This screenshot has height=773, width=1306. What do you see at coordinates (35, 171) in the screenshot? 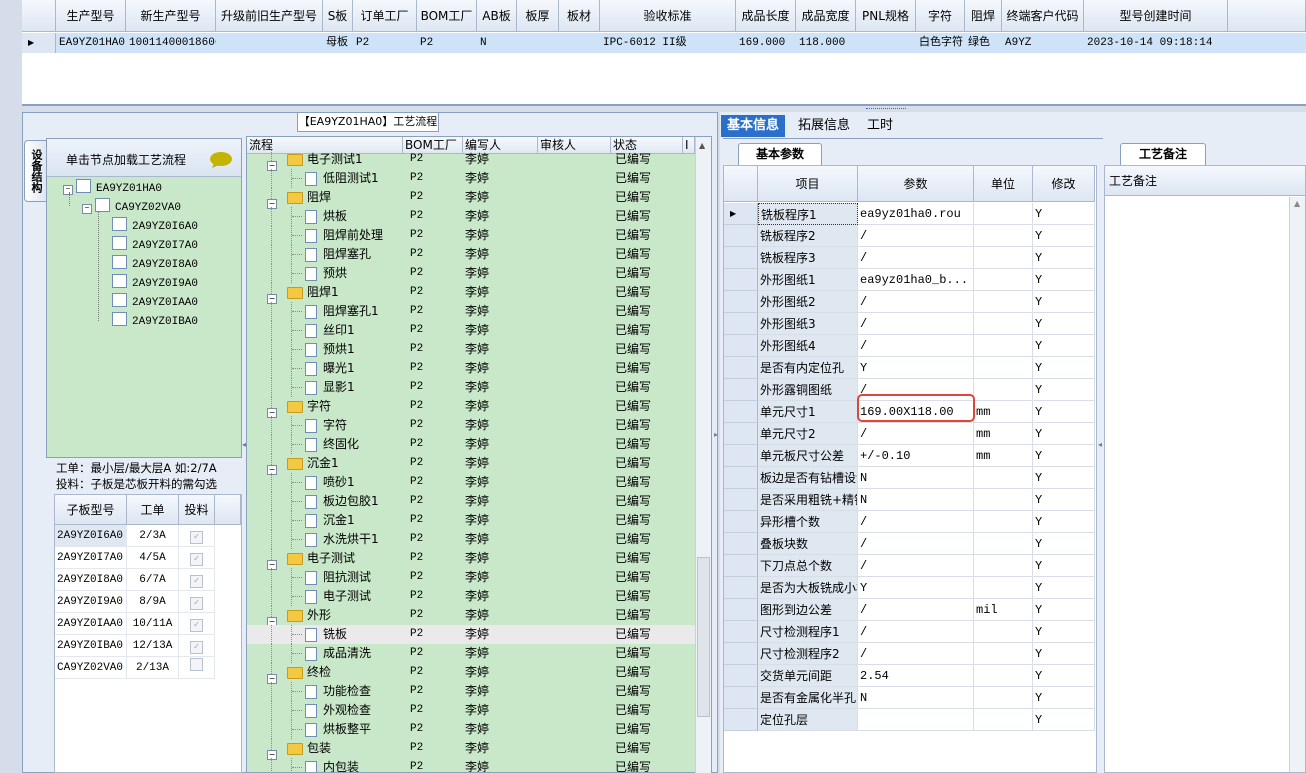
I see `tab-equipment-structure: 设备结构` at bounding box center [35, 171].